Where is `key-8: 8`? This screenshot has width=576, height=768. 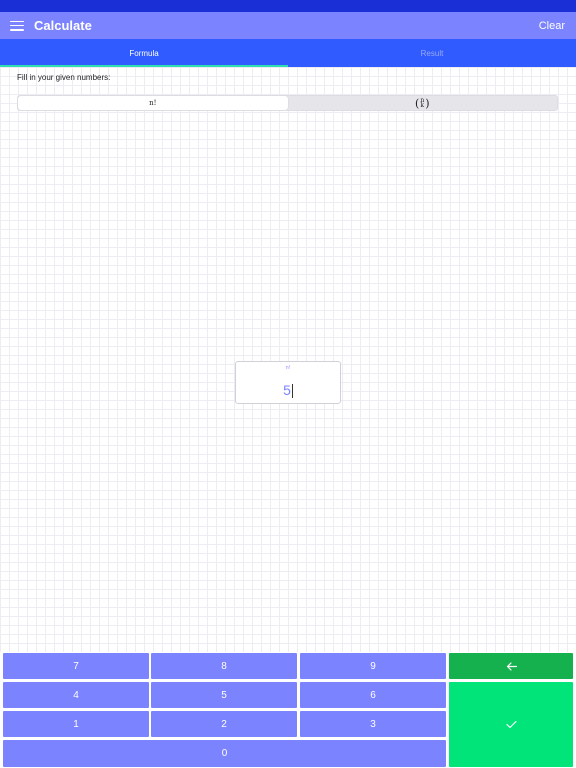
key-8: 8 is located at coordinates (224, 666).